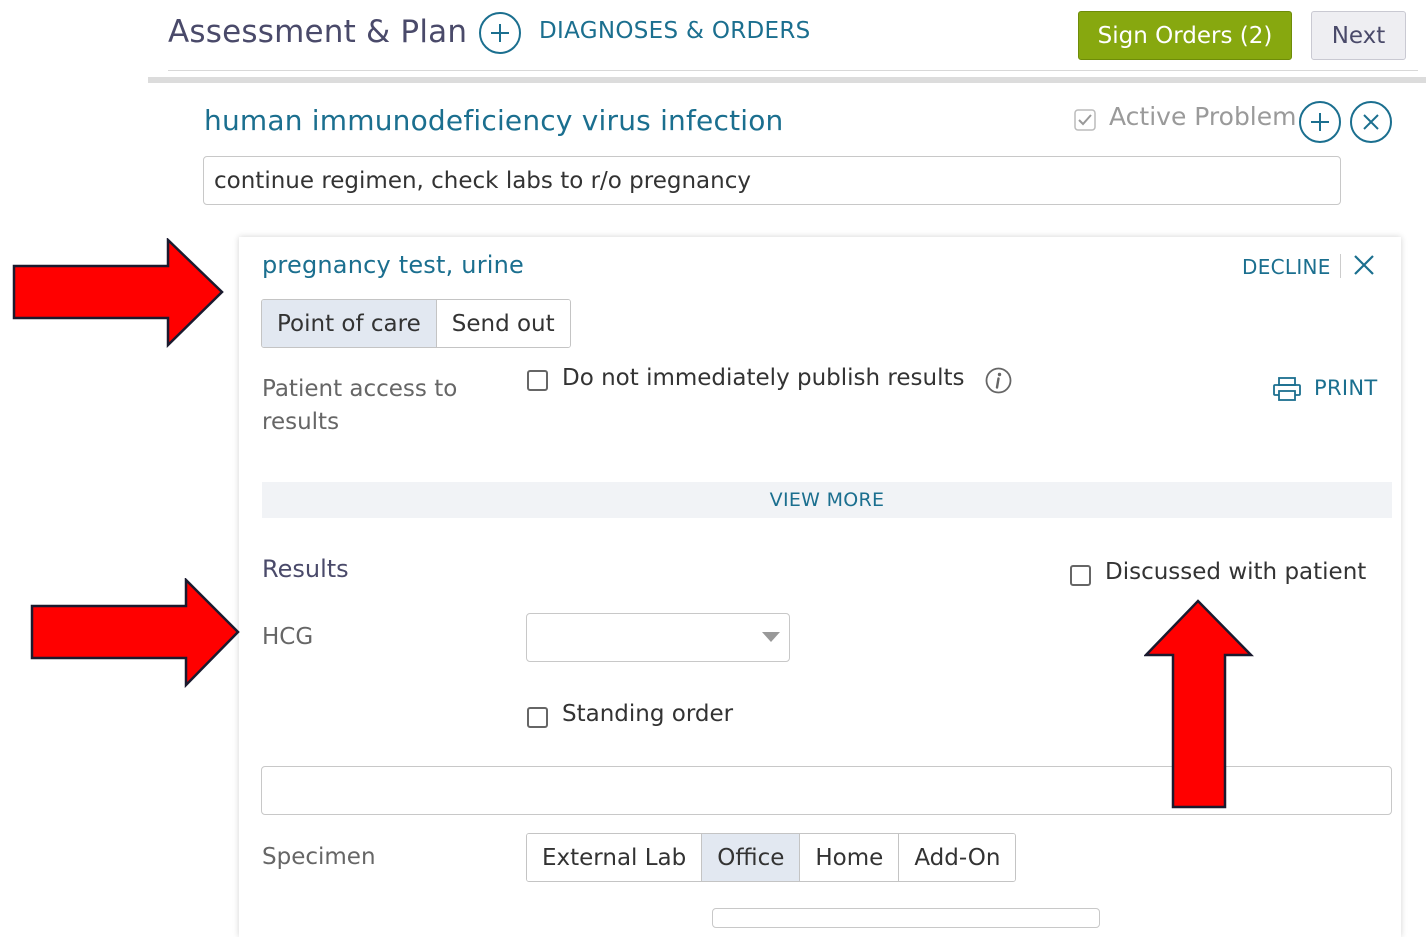 This screenshot has height=937, width=1426. What do you see at coordinates (319, 857) in the screenshot?
I see `specimen-label: Specimen` at bounding box center [319, 857].